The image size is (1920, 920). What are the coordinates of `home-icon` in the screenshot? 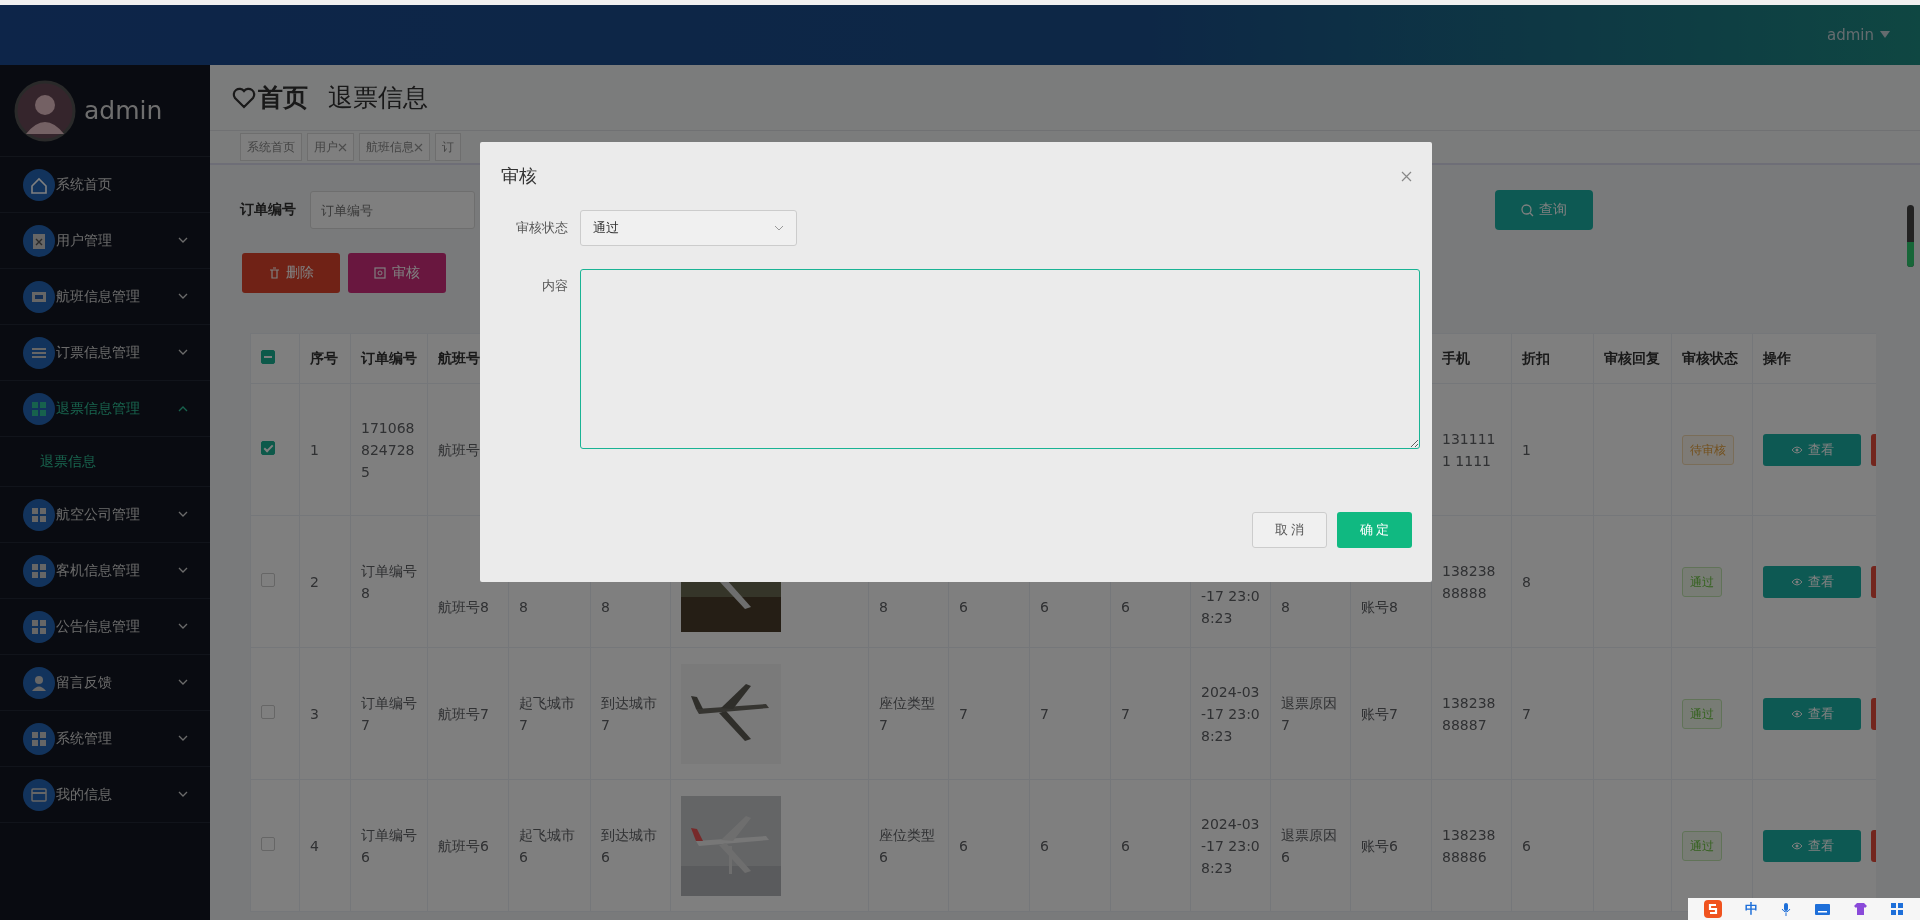 It's located at (39, 184).